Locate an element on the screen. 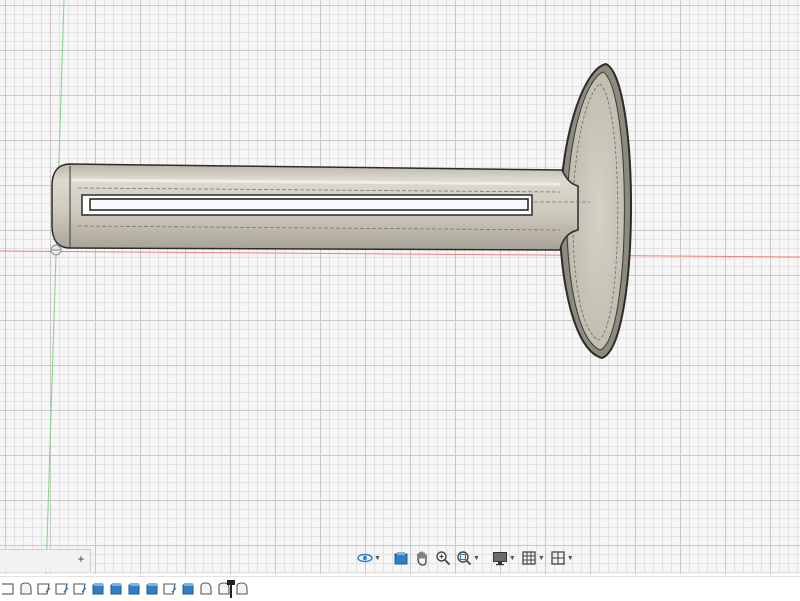 The image size is (800, 601). display-settings-button: ▼ is located at coordinates (504, 558).